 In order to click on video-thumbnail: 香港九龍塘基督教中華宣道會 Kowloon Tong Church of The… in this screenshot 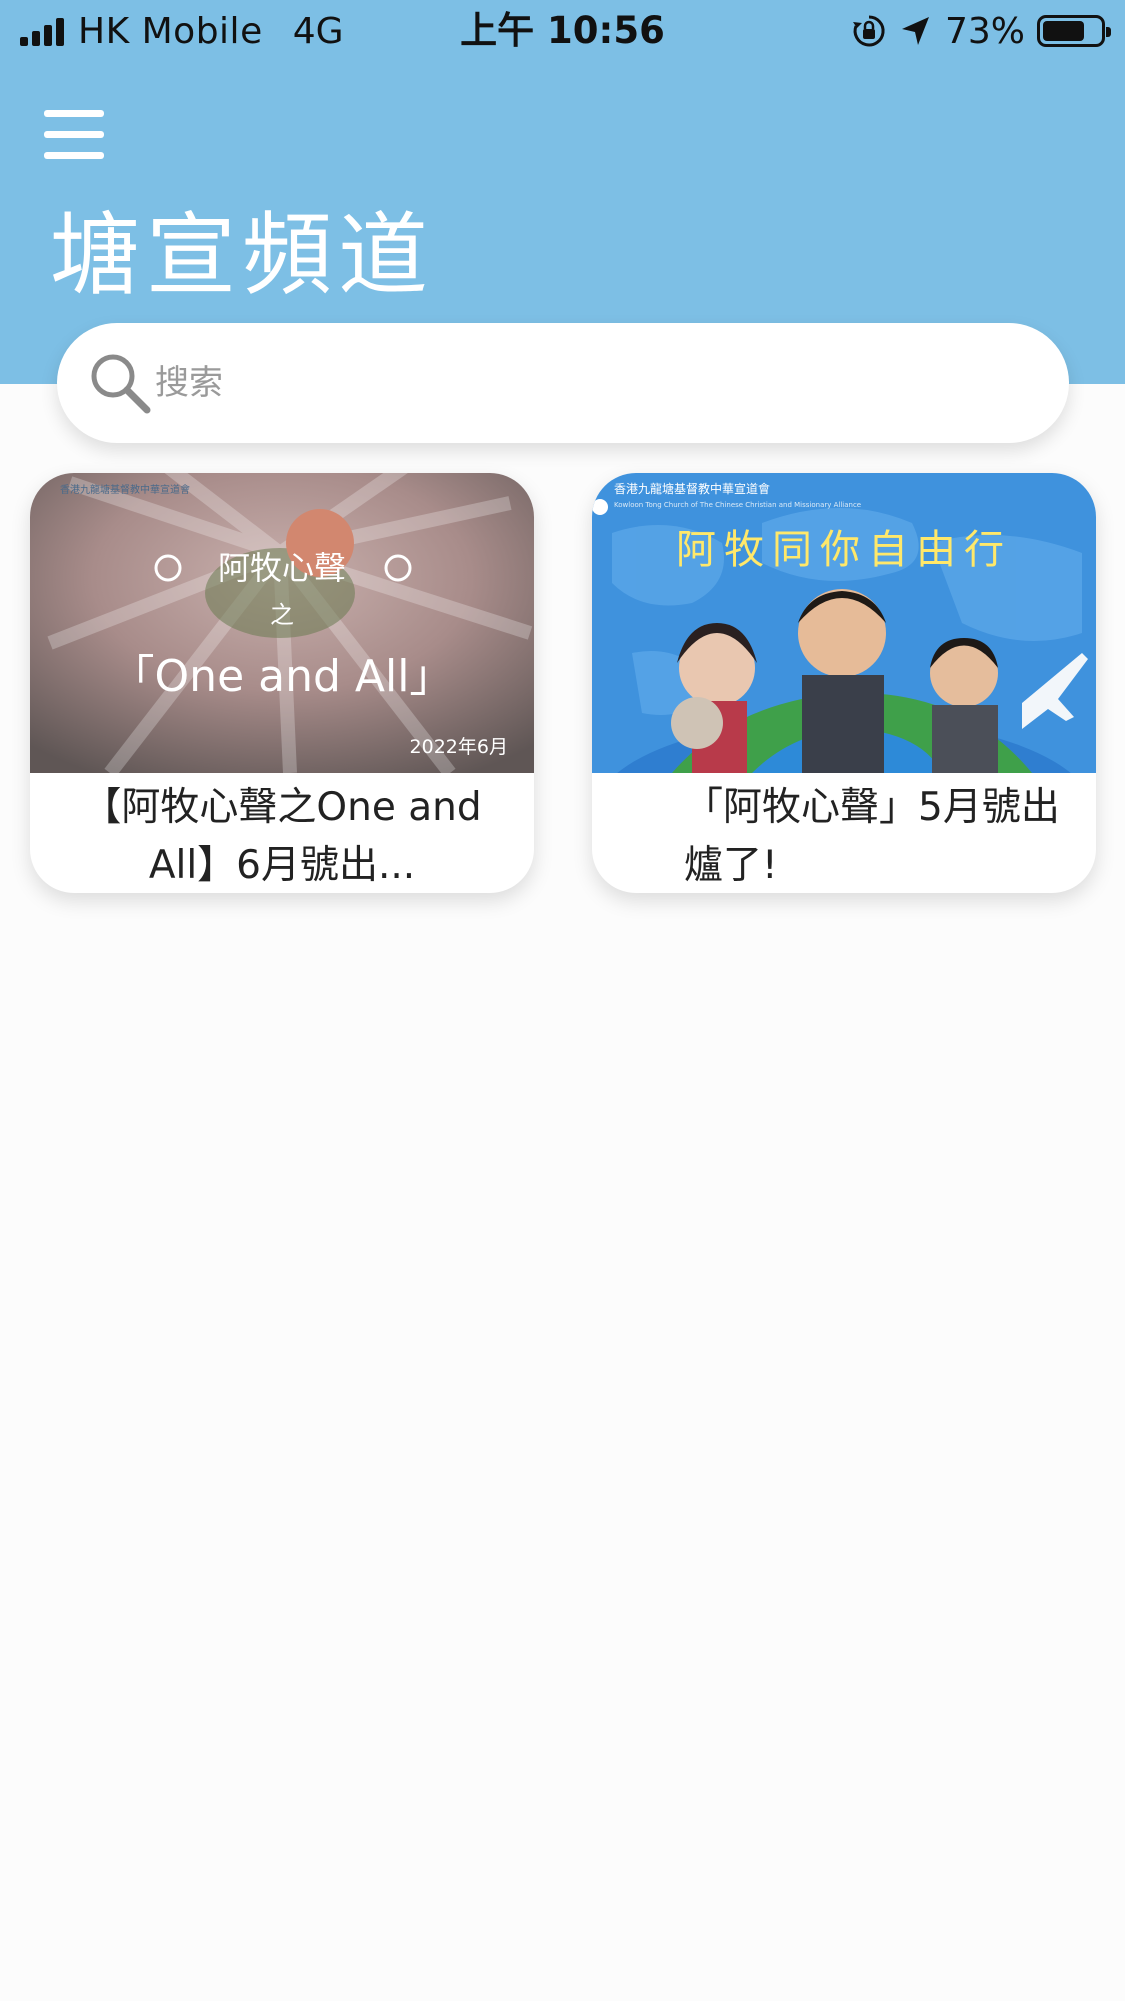, I will do `click(844, 623)`.